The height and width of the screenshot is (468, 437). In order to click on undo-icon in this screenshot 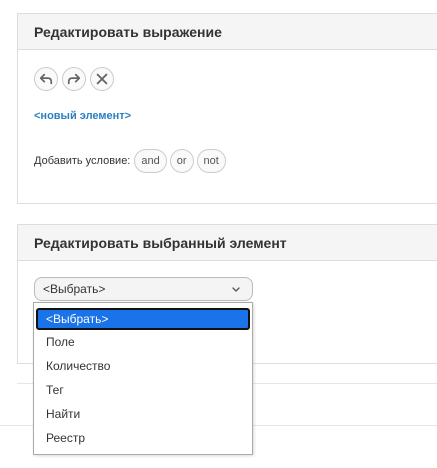, I will do `click(46, 79)`.